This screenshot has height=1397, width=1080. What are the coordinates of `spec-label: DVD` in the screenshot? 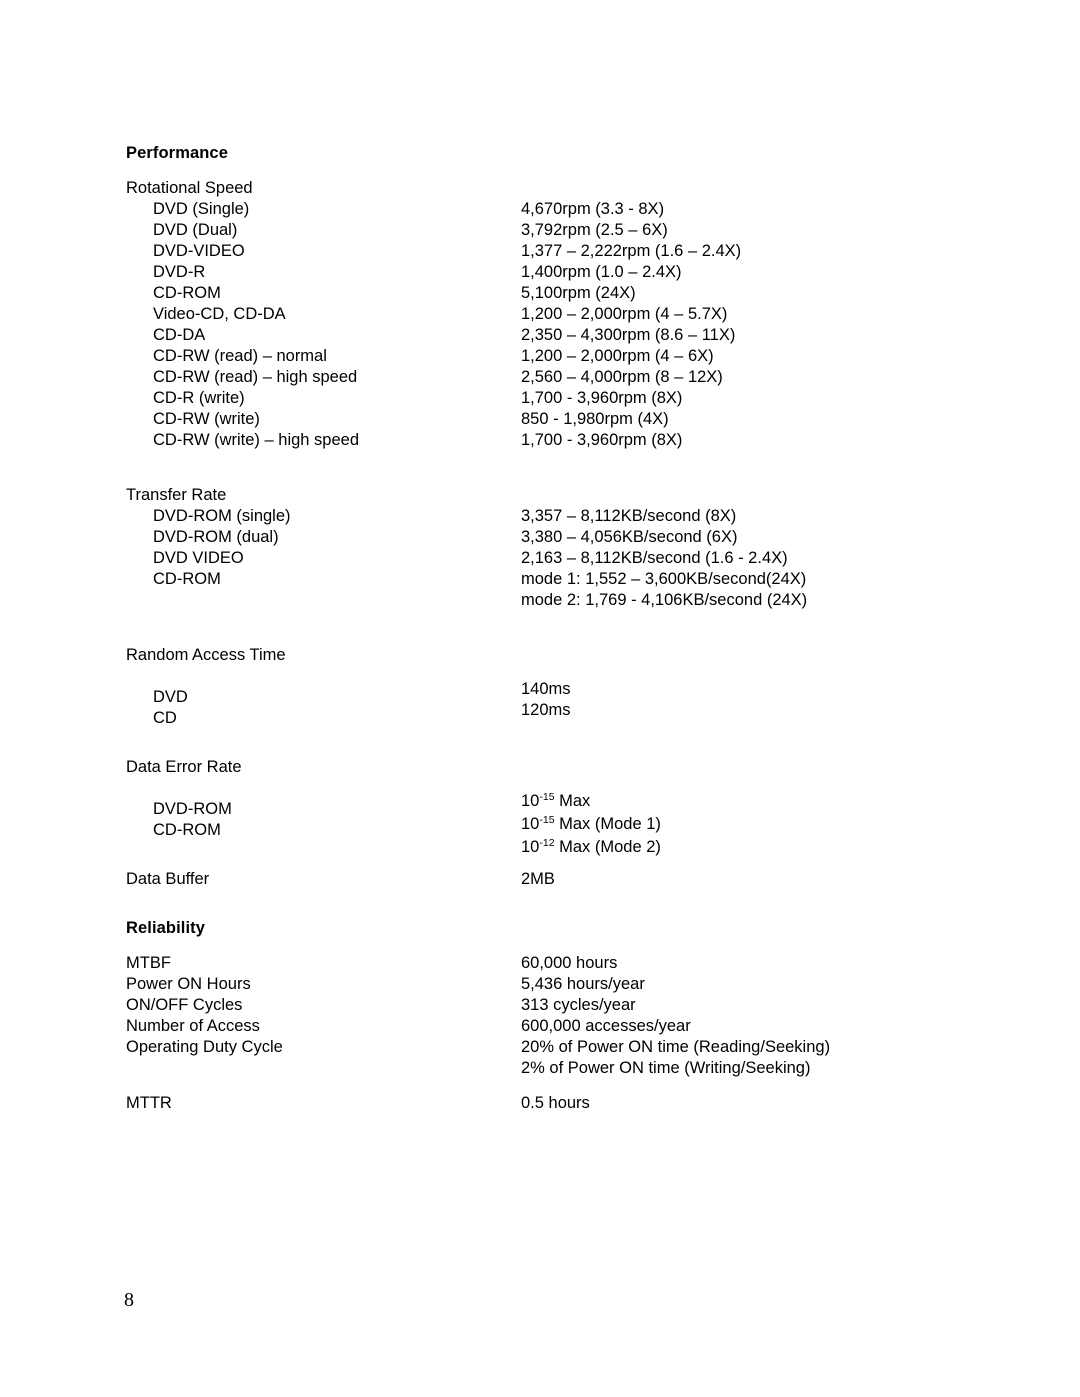 It's located at (170, 697).